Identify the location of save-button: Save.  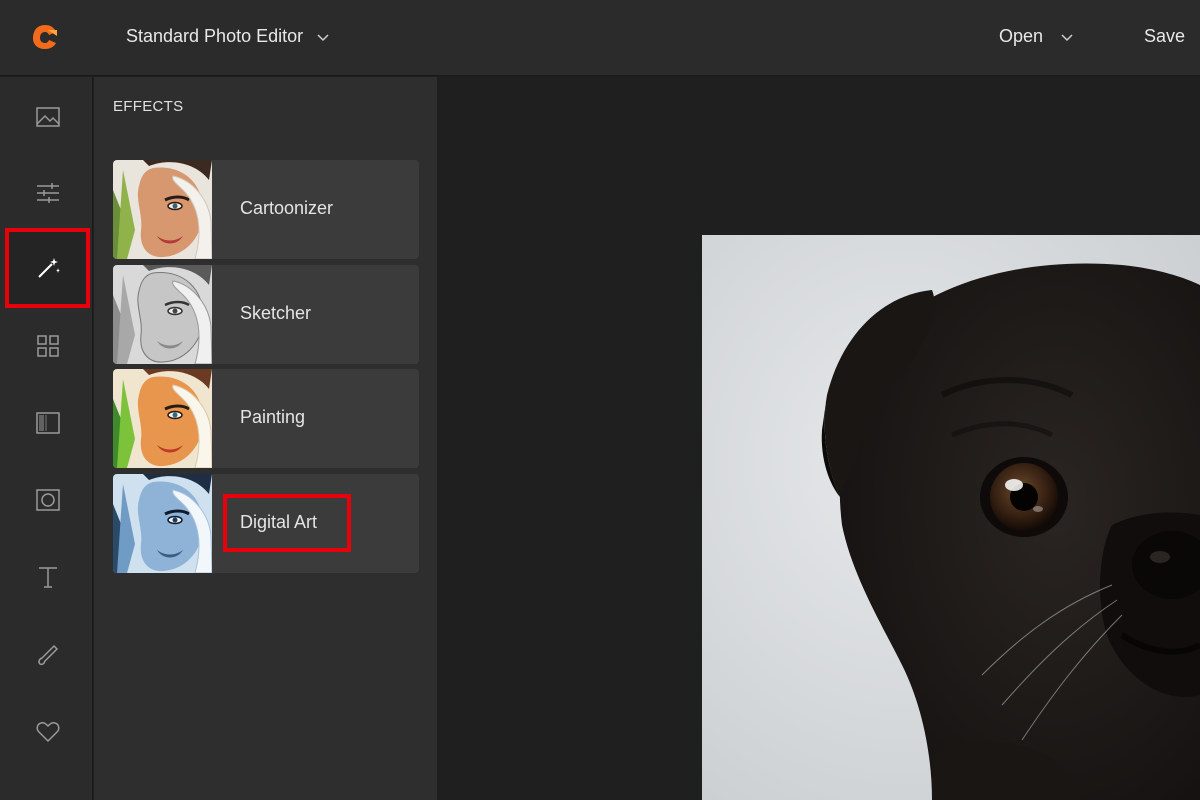
(1164, 36).